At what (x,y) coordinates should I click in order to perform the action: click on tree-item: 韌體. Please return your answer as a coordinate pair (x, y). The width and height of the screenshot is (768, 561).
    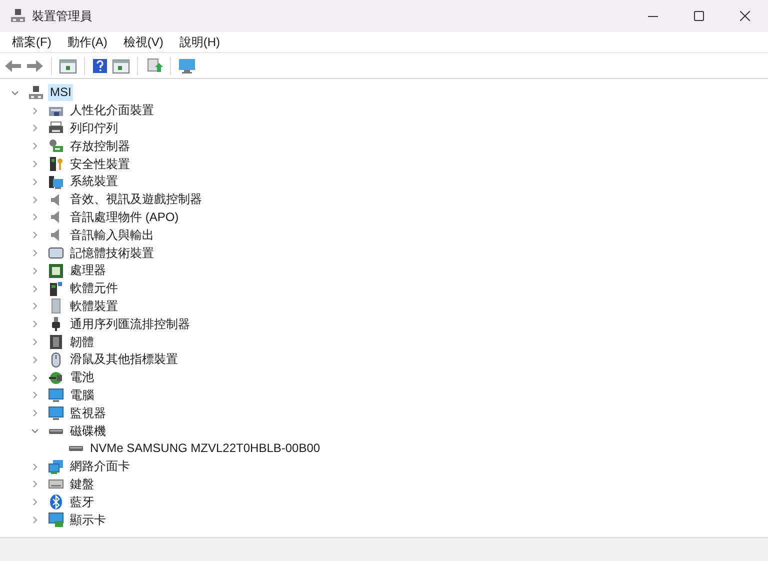
    Looking at the image, I should click on (82, 342).